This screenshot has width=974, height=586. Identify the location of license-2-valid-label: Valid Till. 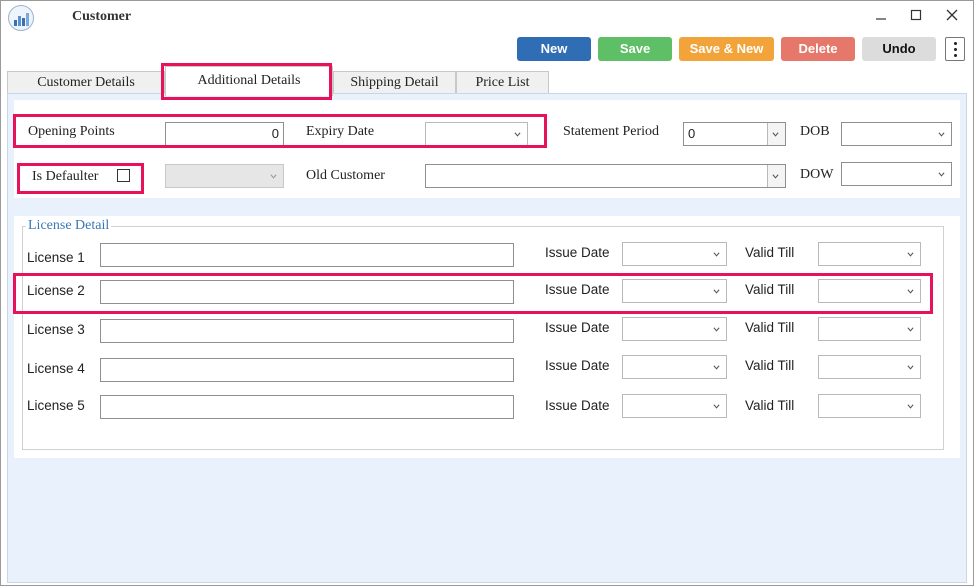
(770, 289).